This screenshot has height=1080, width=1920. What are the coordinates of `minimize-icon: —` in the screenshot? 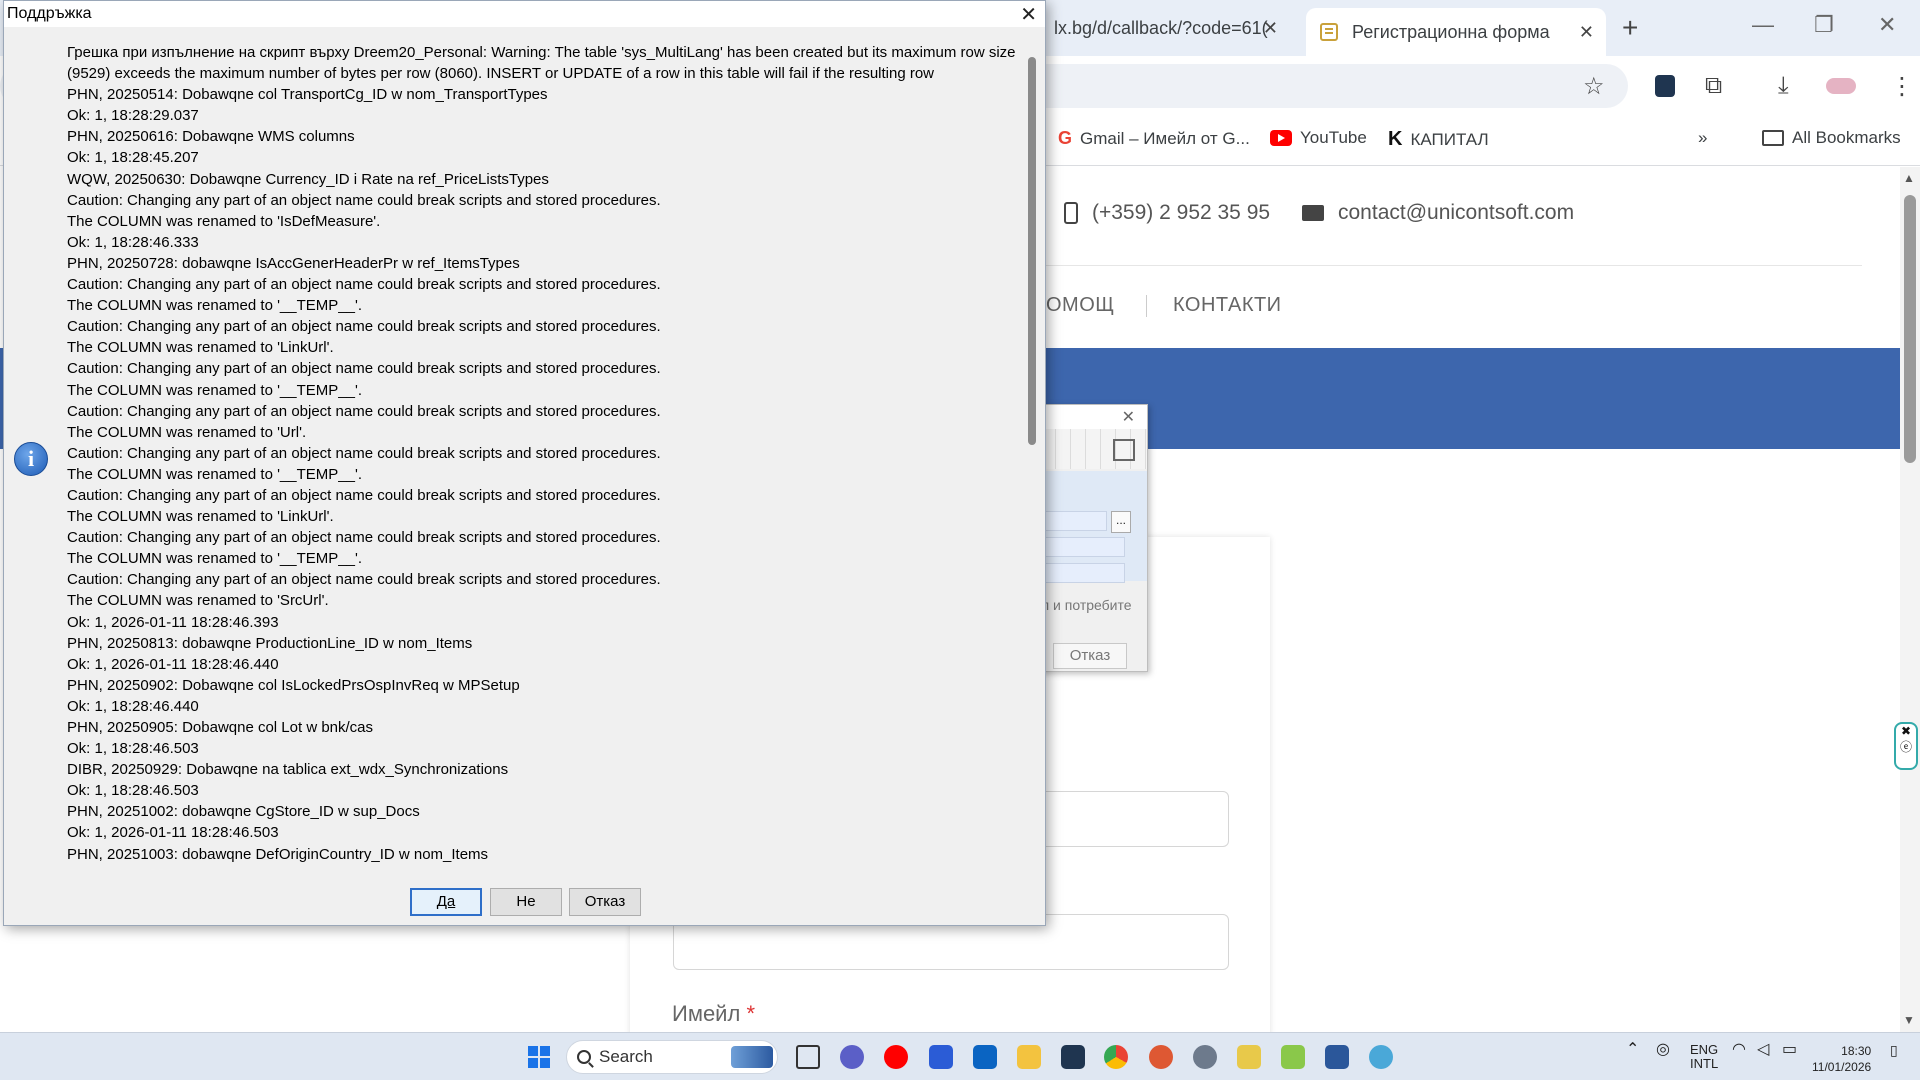 It's located at (1763, 25).